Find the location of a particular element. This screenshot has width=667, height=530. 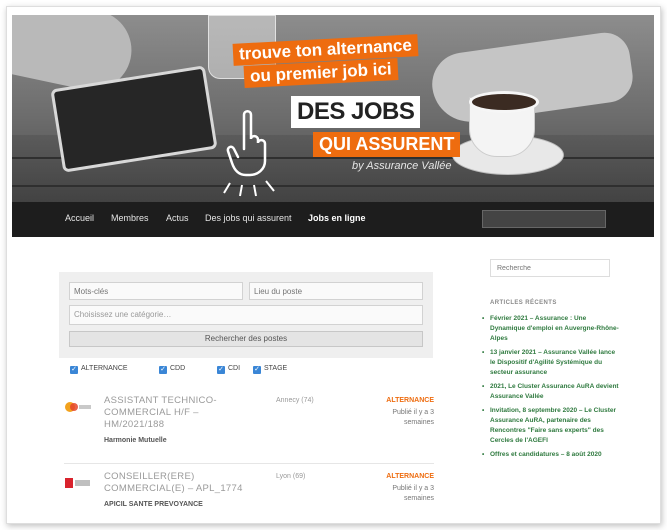

filter-stage: ✓ STAGE is located at coordinates (270, 369).